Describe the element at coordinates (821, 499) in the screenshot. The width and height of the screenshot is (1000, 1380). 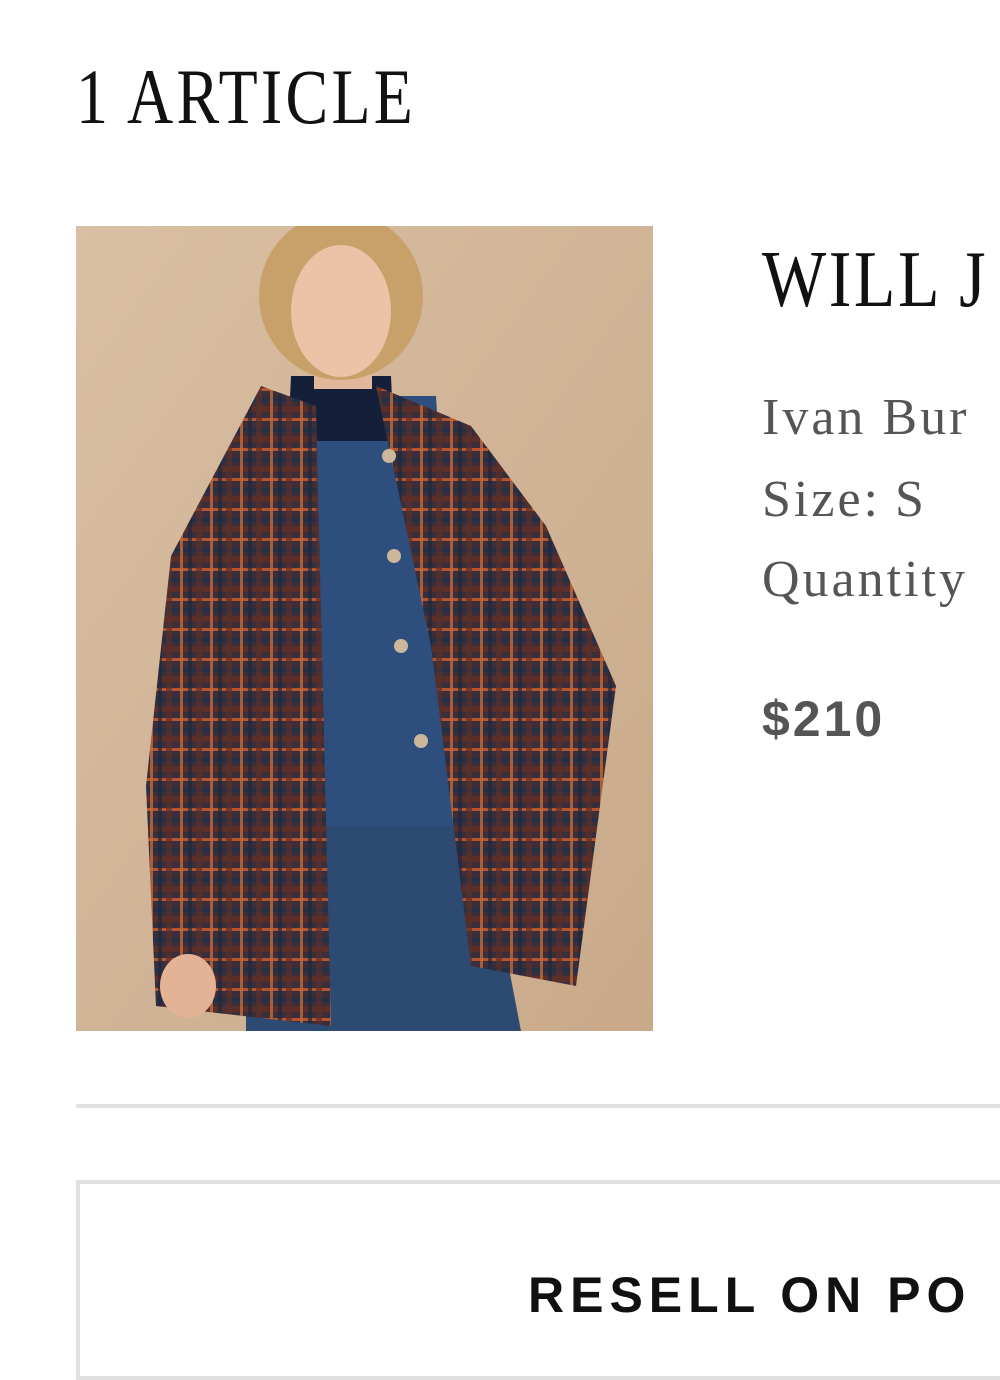
I see `size-label: Size:` at that location.